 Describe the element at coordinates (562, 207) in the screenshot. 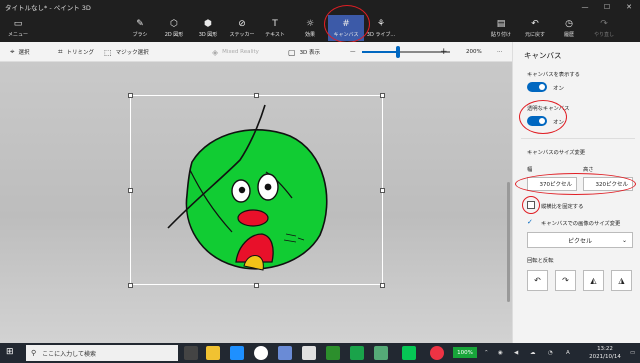

I see `lock-aspect-ratio-label: 縦横比を固定する` at that location.